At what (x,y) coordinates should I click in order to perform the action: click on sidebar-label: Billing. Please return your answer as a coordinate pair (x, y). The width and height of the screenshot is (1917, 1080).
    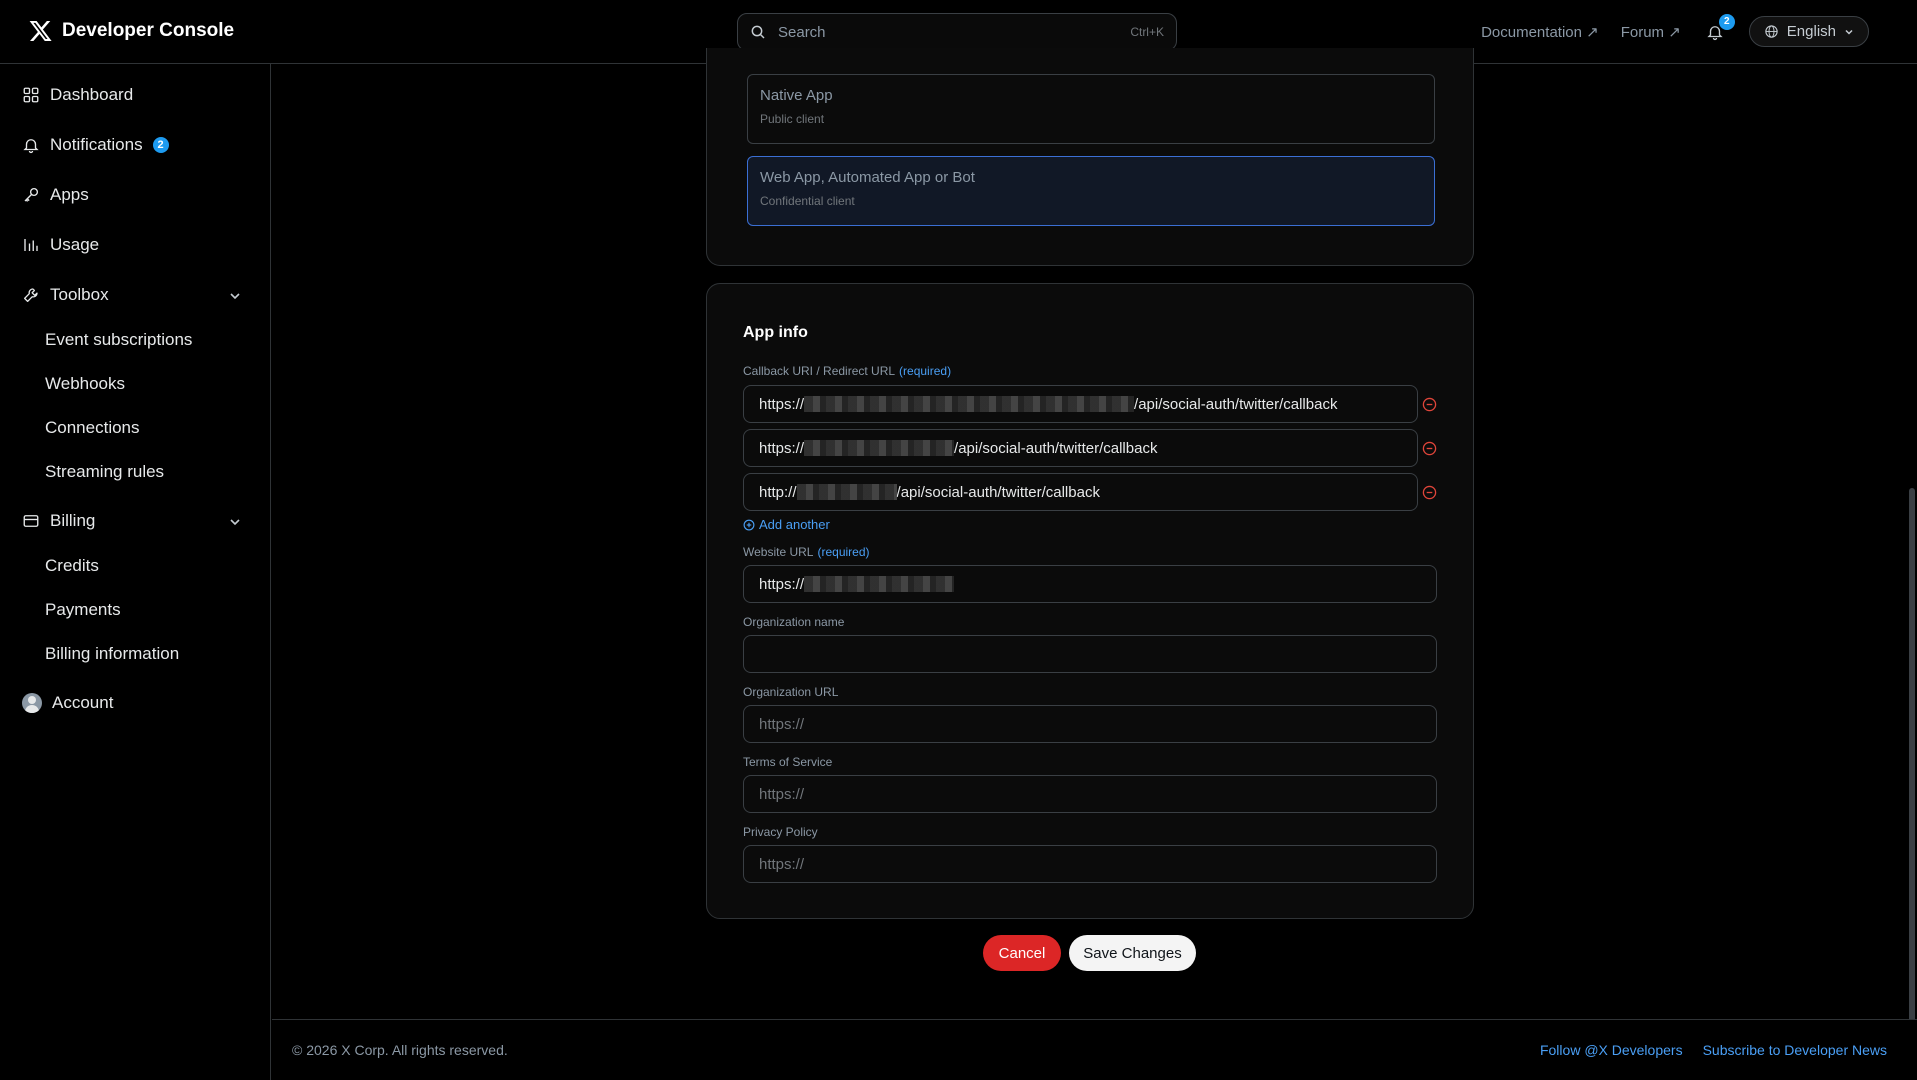
    Looking at the image, I should click on (73, 520).